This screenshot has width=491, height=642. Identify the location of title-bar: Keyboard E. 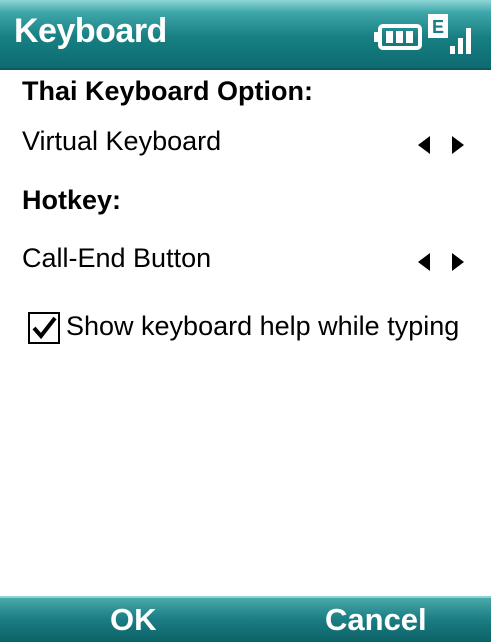
(245, 35).